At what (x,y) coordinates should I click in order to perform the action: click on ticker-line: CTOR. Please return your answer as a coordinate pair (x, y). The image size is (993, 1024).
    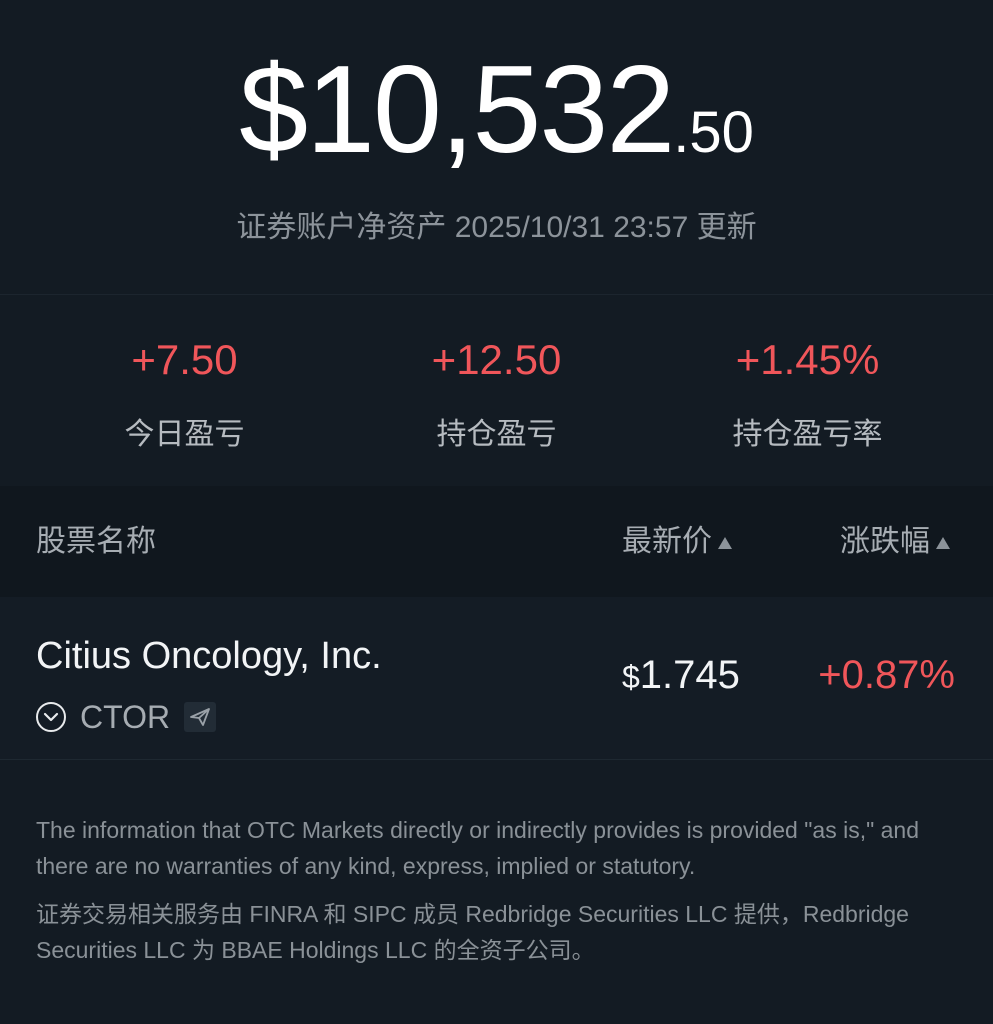
    Looking at the image, I should click on (126, 716).